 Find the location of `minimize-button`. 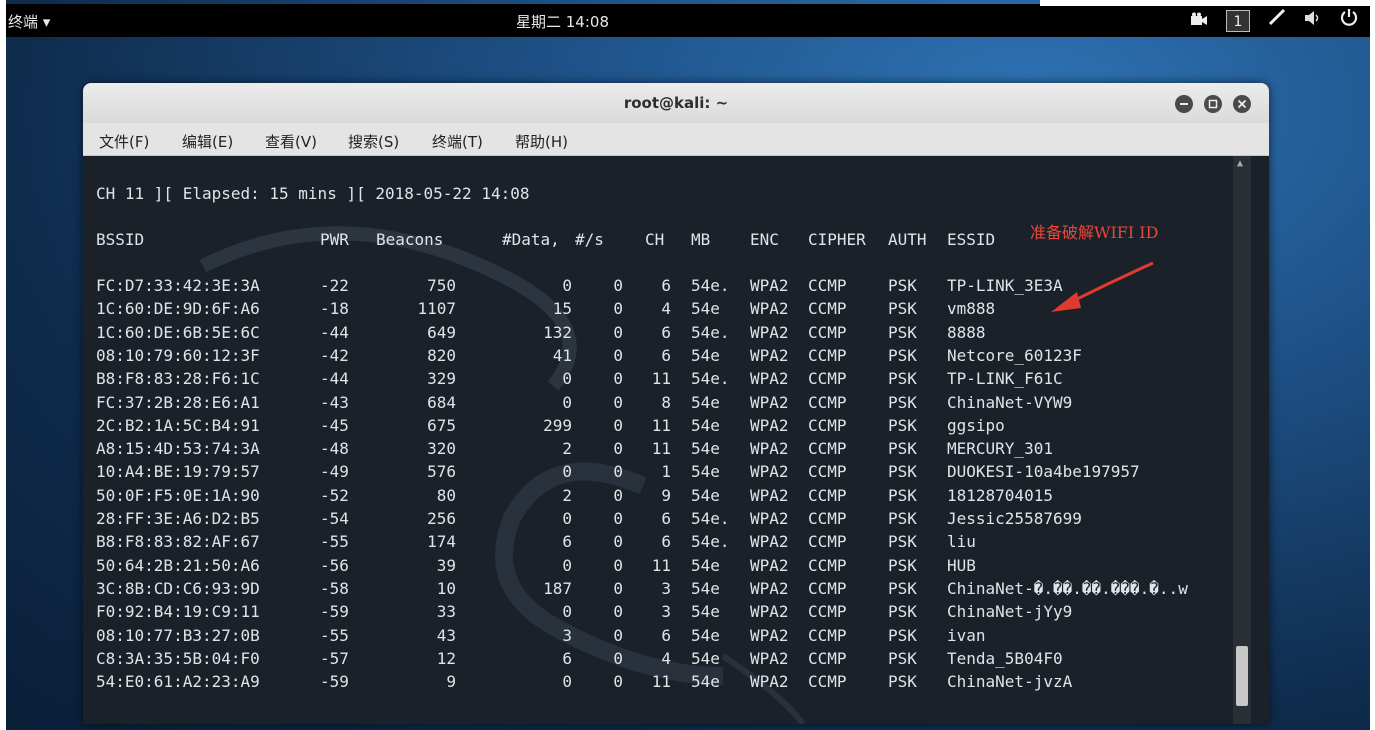

minimize-button is located at coordinates (1184, 104).